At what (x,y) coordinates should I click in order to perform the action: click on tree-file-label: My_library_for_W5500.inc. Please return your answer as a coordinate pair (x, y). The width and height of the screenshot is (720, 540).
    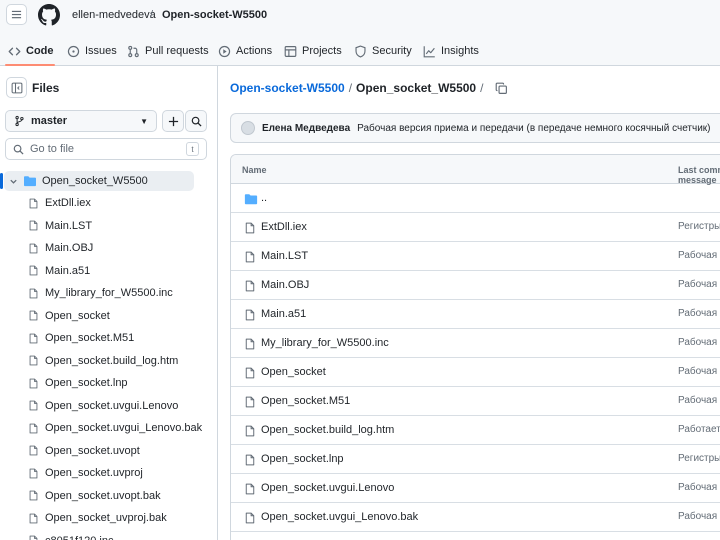
    Looking at the image, I should click on (109, 293).